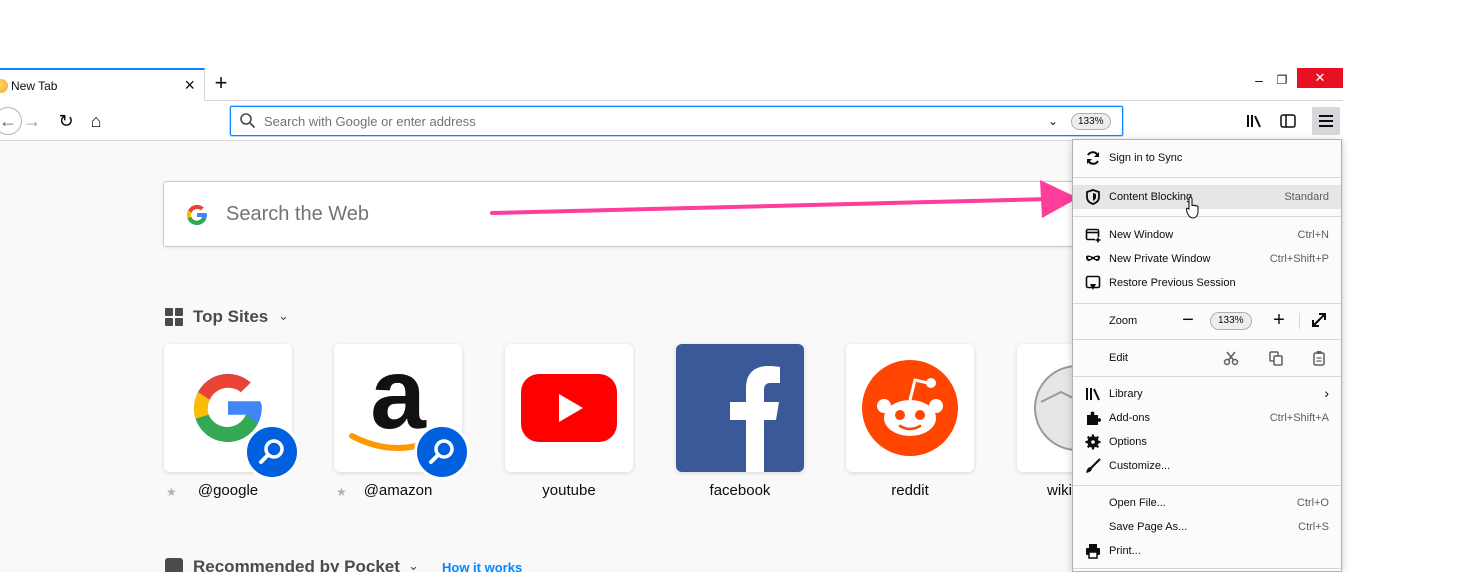 The width and height of the screenshot is (1483, 572). I want to click on web-search-placeholder: Search the Web, so click(297, 214).